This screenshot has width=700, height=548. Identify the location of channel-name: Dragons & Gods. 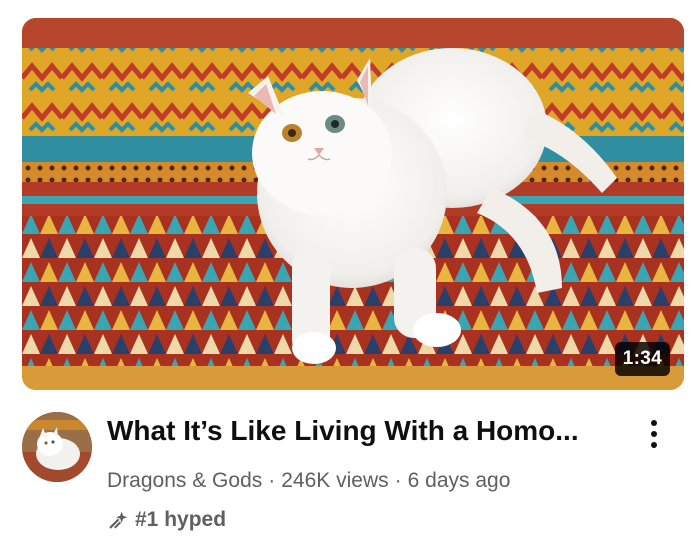
(184, 480).